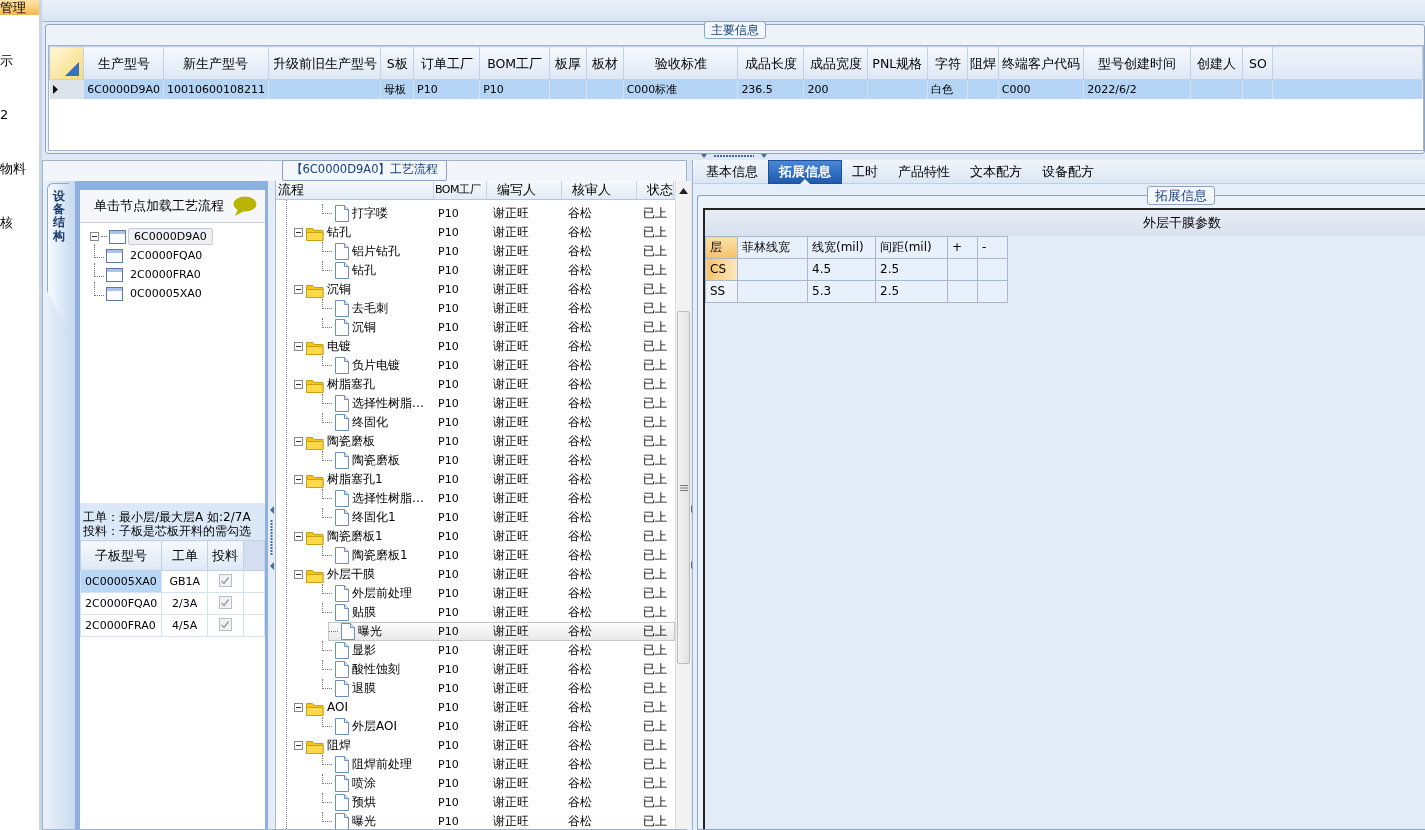 This screenshot has width=1425, height=830. Describe the element at coordinates (475, 346) in the screenshot. I see `tree-row: 电镀 P10 谢正旺 谷松 已上` at that location.